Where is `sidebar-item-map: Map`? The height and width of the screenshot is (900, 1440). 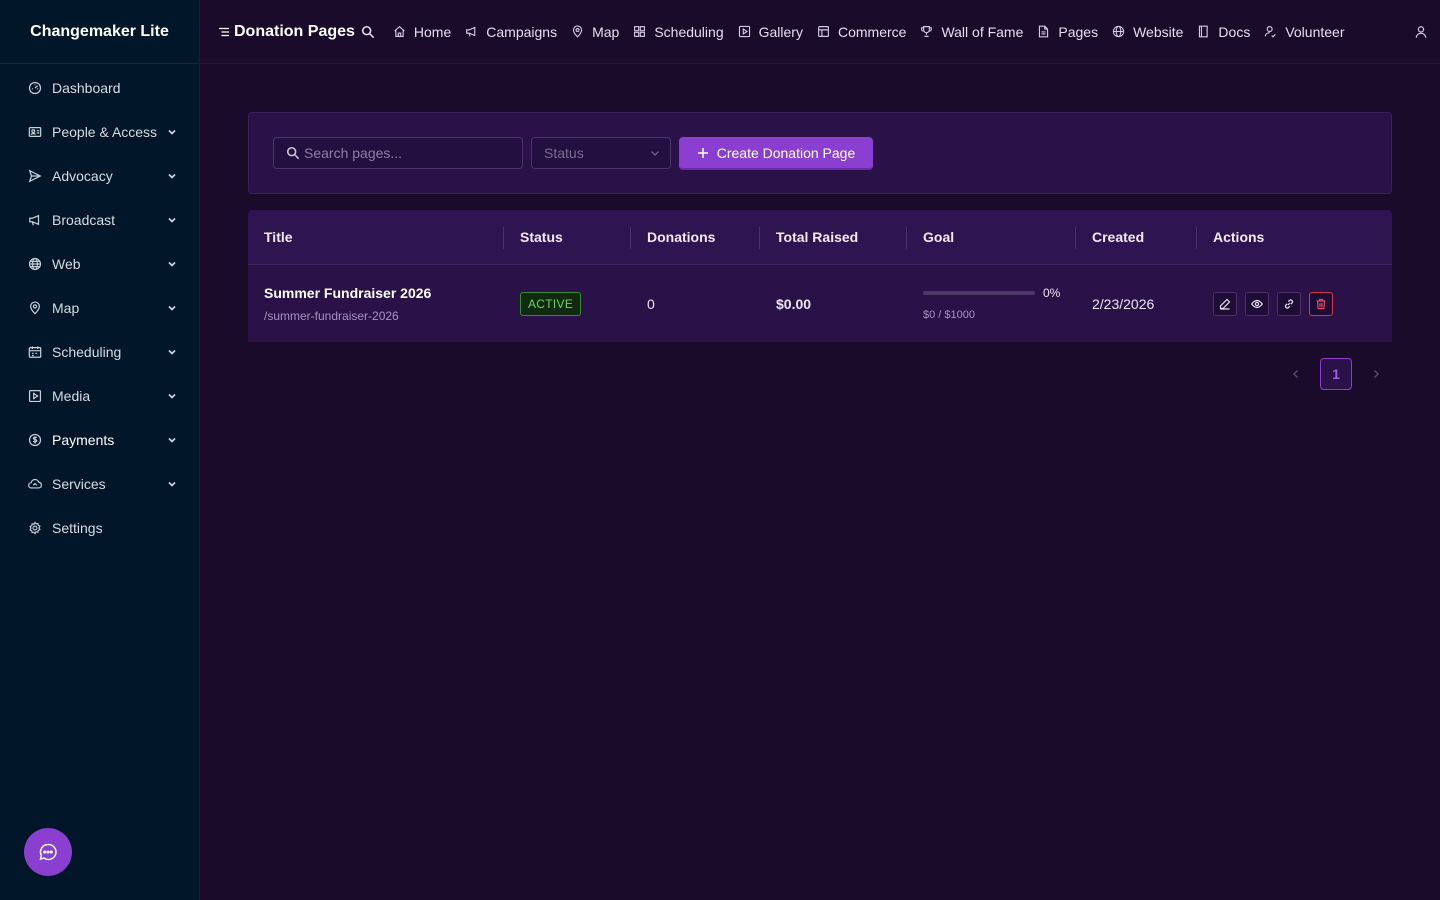
sidebar-item-map: Map is located at coordinates (99, 308).